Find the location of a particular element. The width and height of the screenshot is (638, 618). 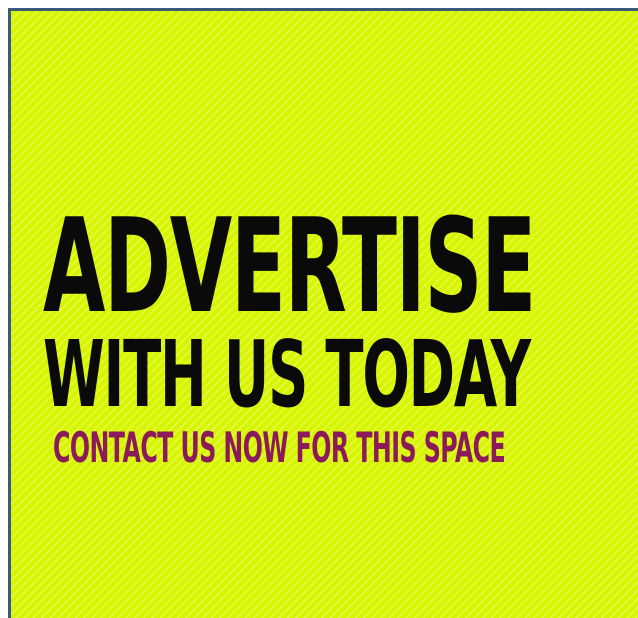

contact-us-text: CONTACT US NOW FOR THIS SPACE is located at coordinates (279, 447).